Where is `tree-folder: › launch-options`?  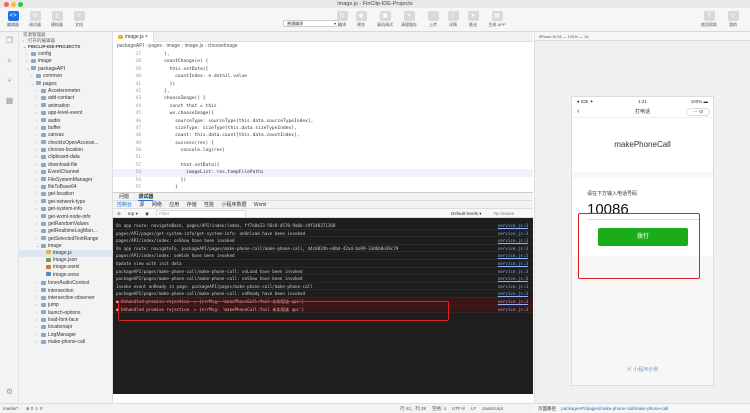 tree-folder: › launch-options is located at coordinates (65, 312).